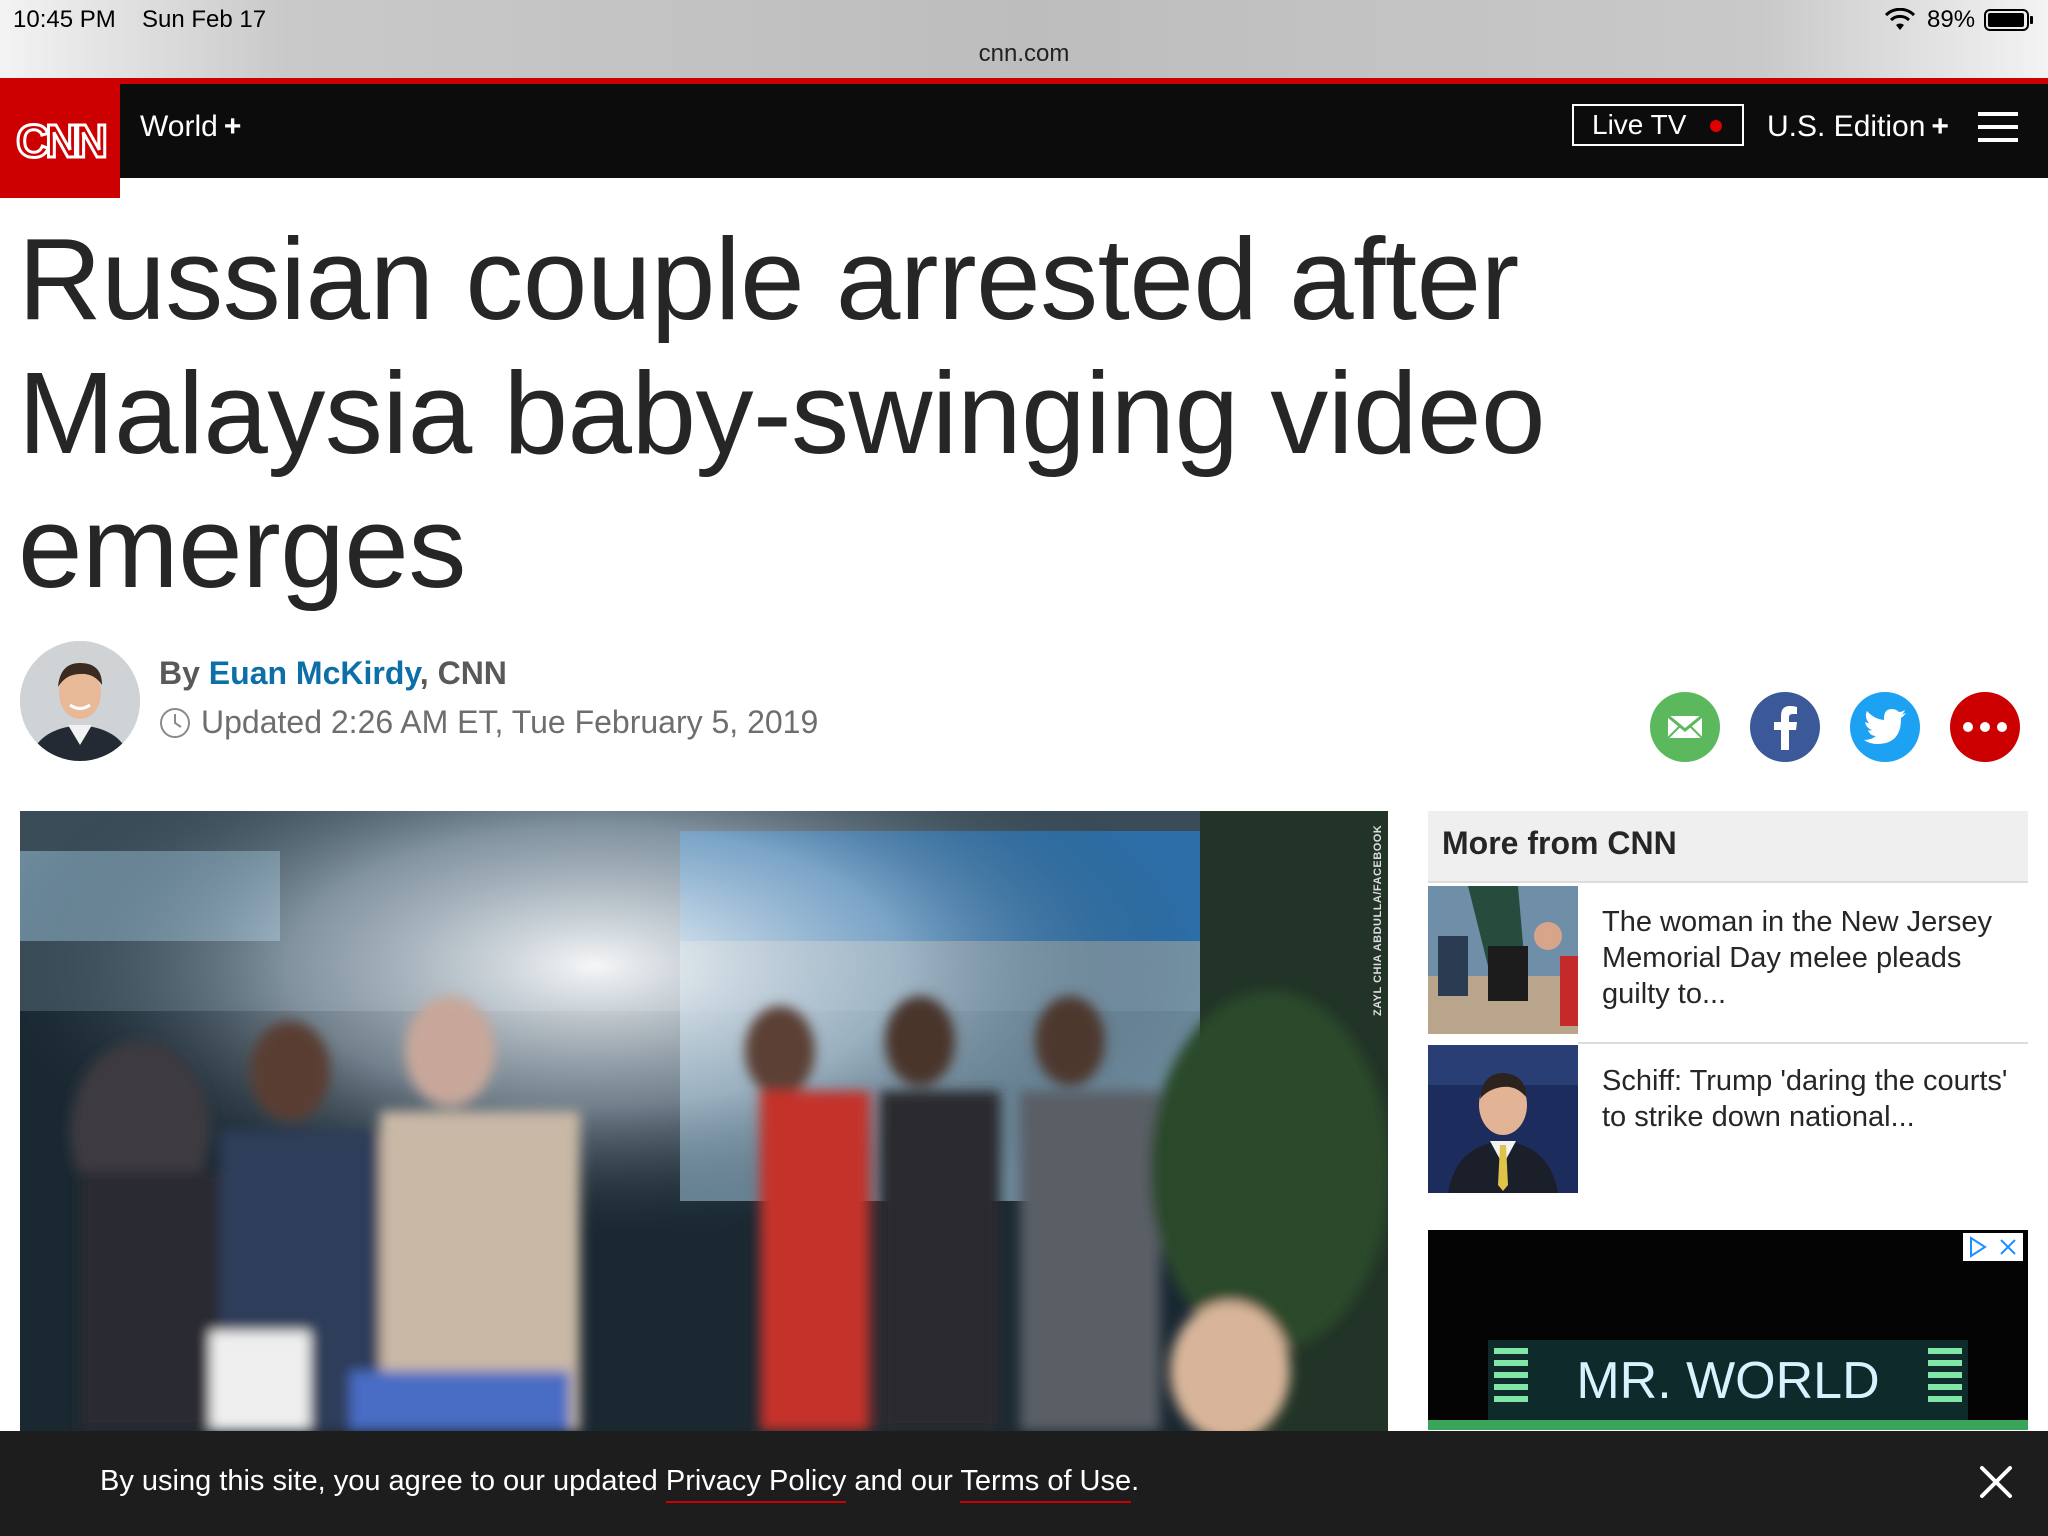 Image resolution: width=2048 pixels, height=1536 pixels. What do you see at coordinates (179, 126) in the screenshot?
I see `nav-world-label: World` at bounding box center [179, 126].